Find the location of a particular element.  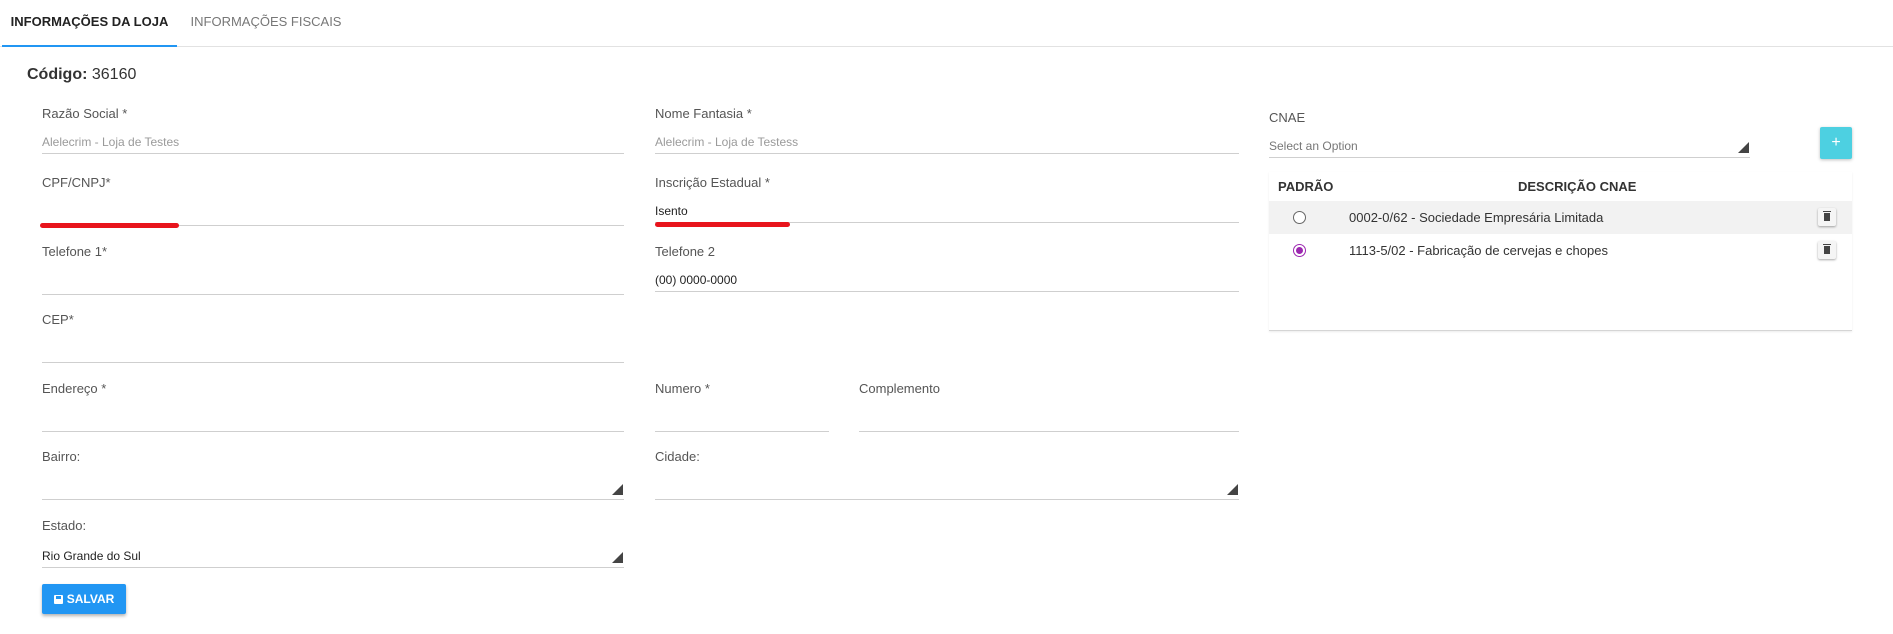

estado-select-value: Rio Grande do Sul is located at coordinates (91, 556).